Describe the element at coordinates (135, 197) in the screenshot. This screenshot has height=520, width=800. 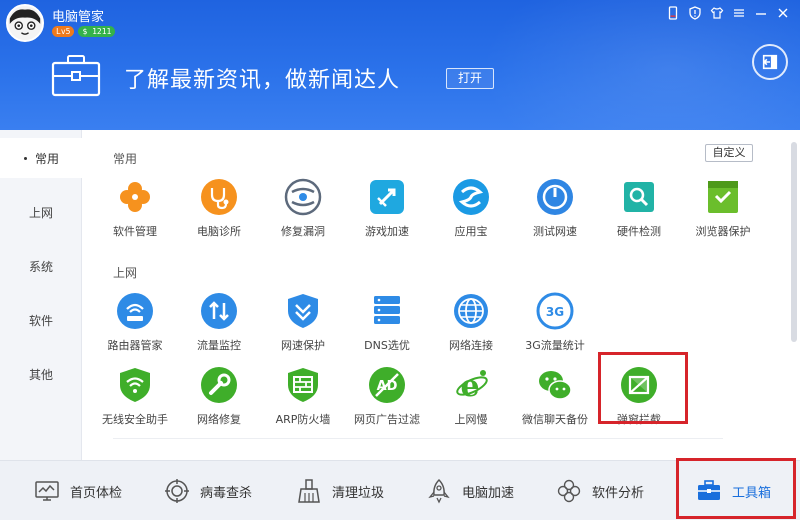
I see `clover-icon` at that location.